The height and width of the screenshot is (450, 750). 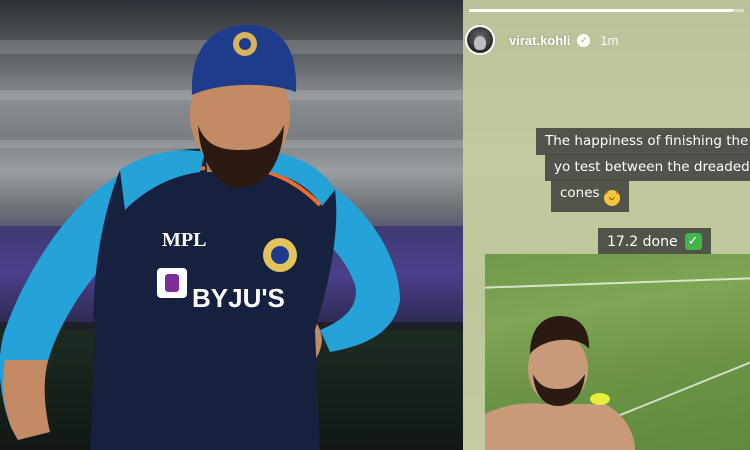 I want to click on story-header: virat.kohli ✓ 1m, so click(x=541, y=40).